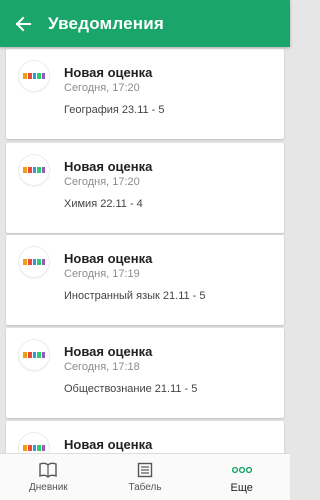 The height and width of the screenshot is (500, 320). Describe the element at coordinates (241, 470) in the screenshot. I see `more-dots-icon` at that location.